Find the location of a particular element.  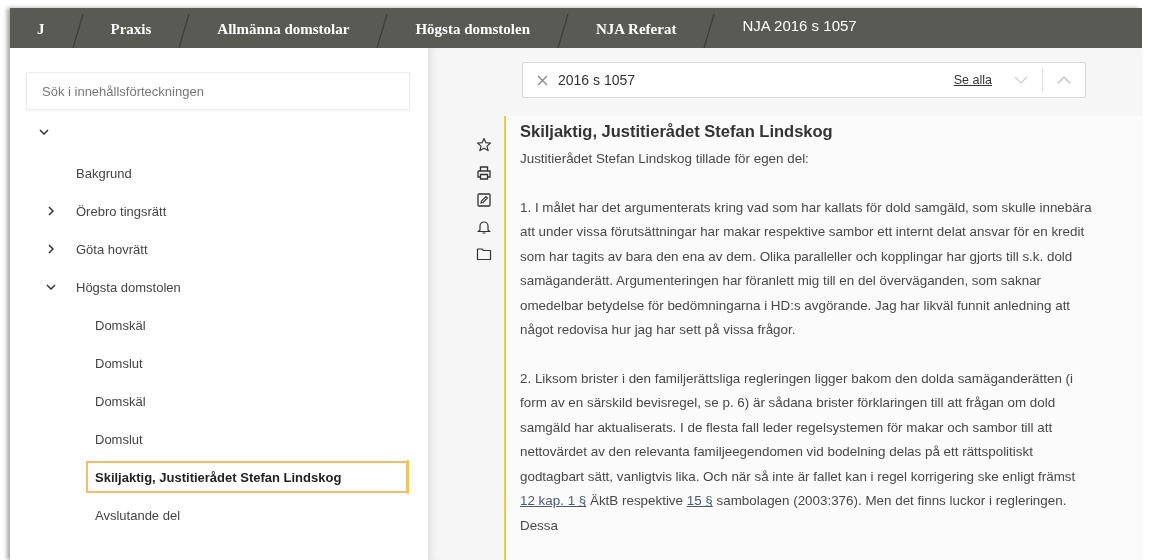

see-all-link: Se alla is located at coordinates (972, 80).